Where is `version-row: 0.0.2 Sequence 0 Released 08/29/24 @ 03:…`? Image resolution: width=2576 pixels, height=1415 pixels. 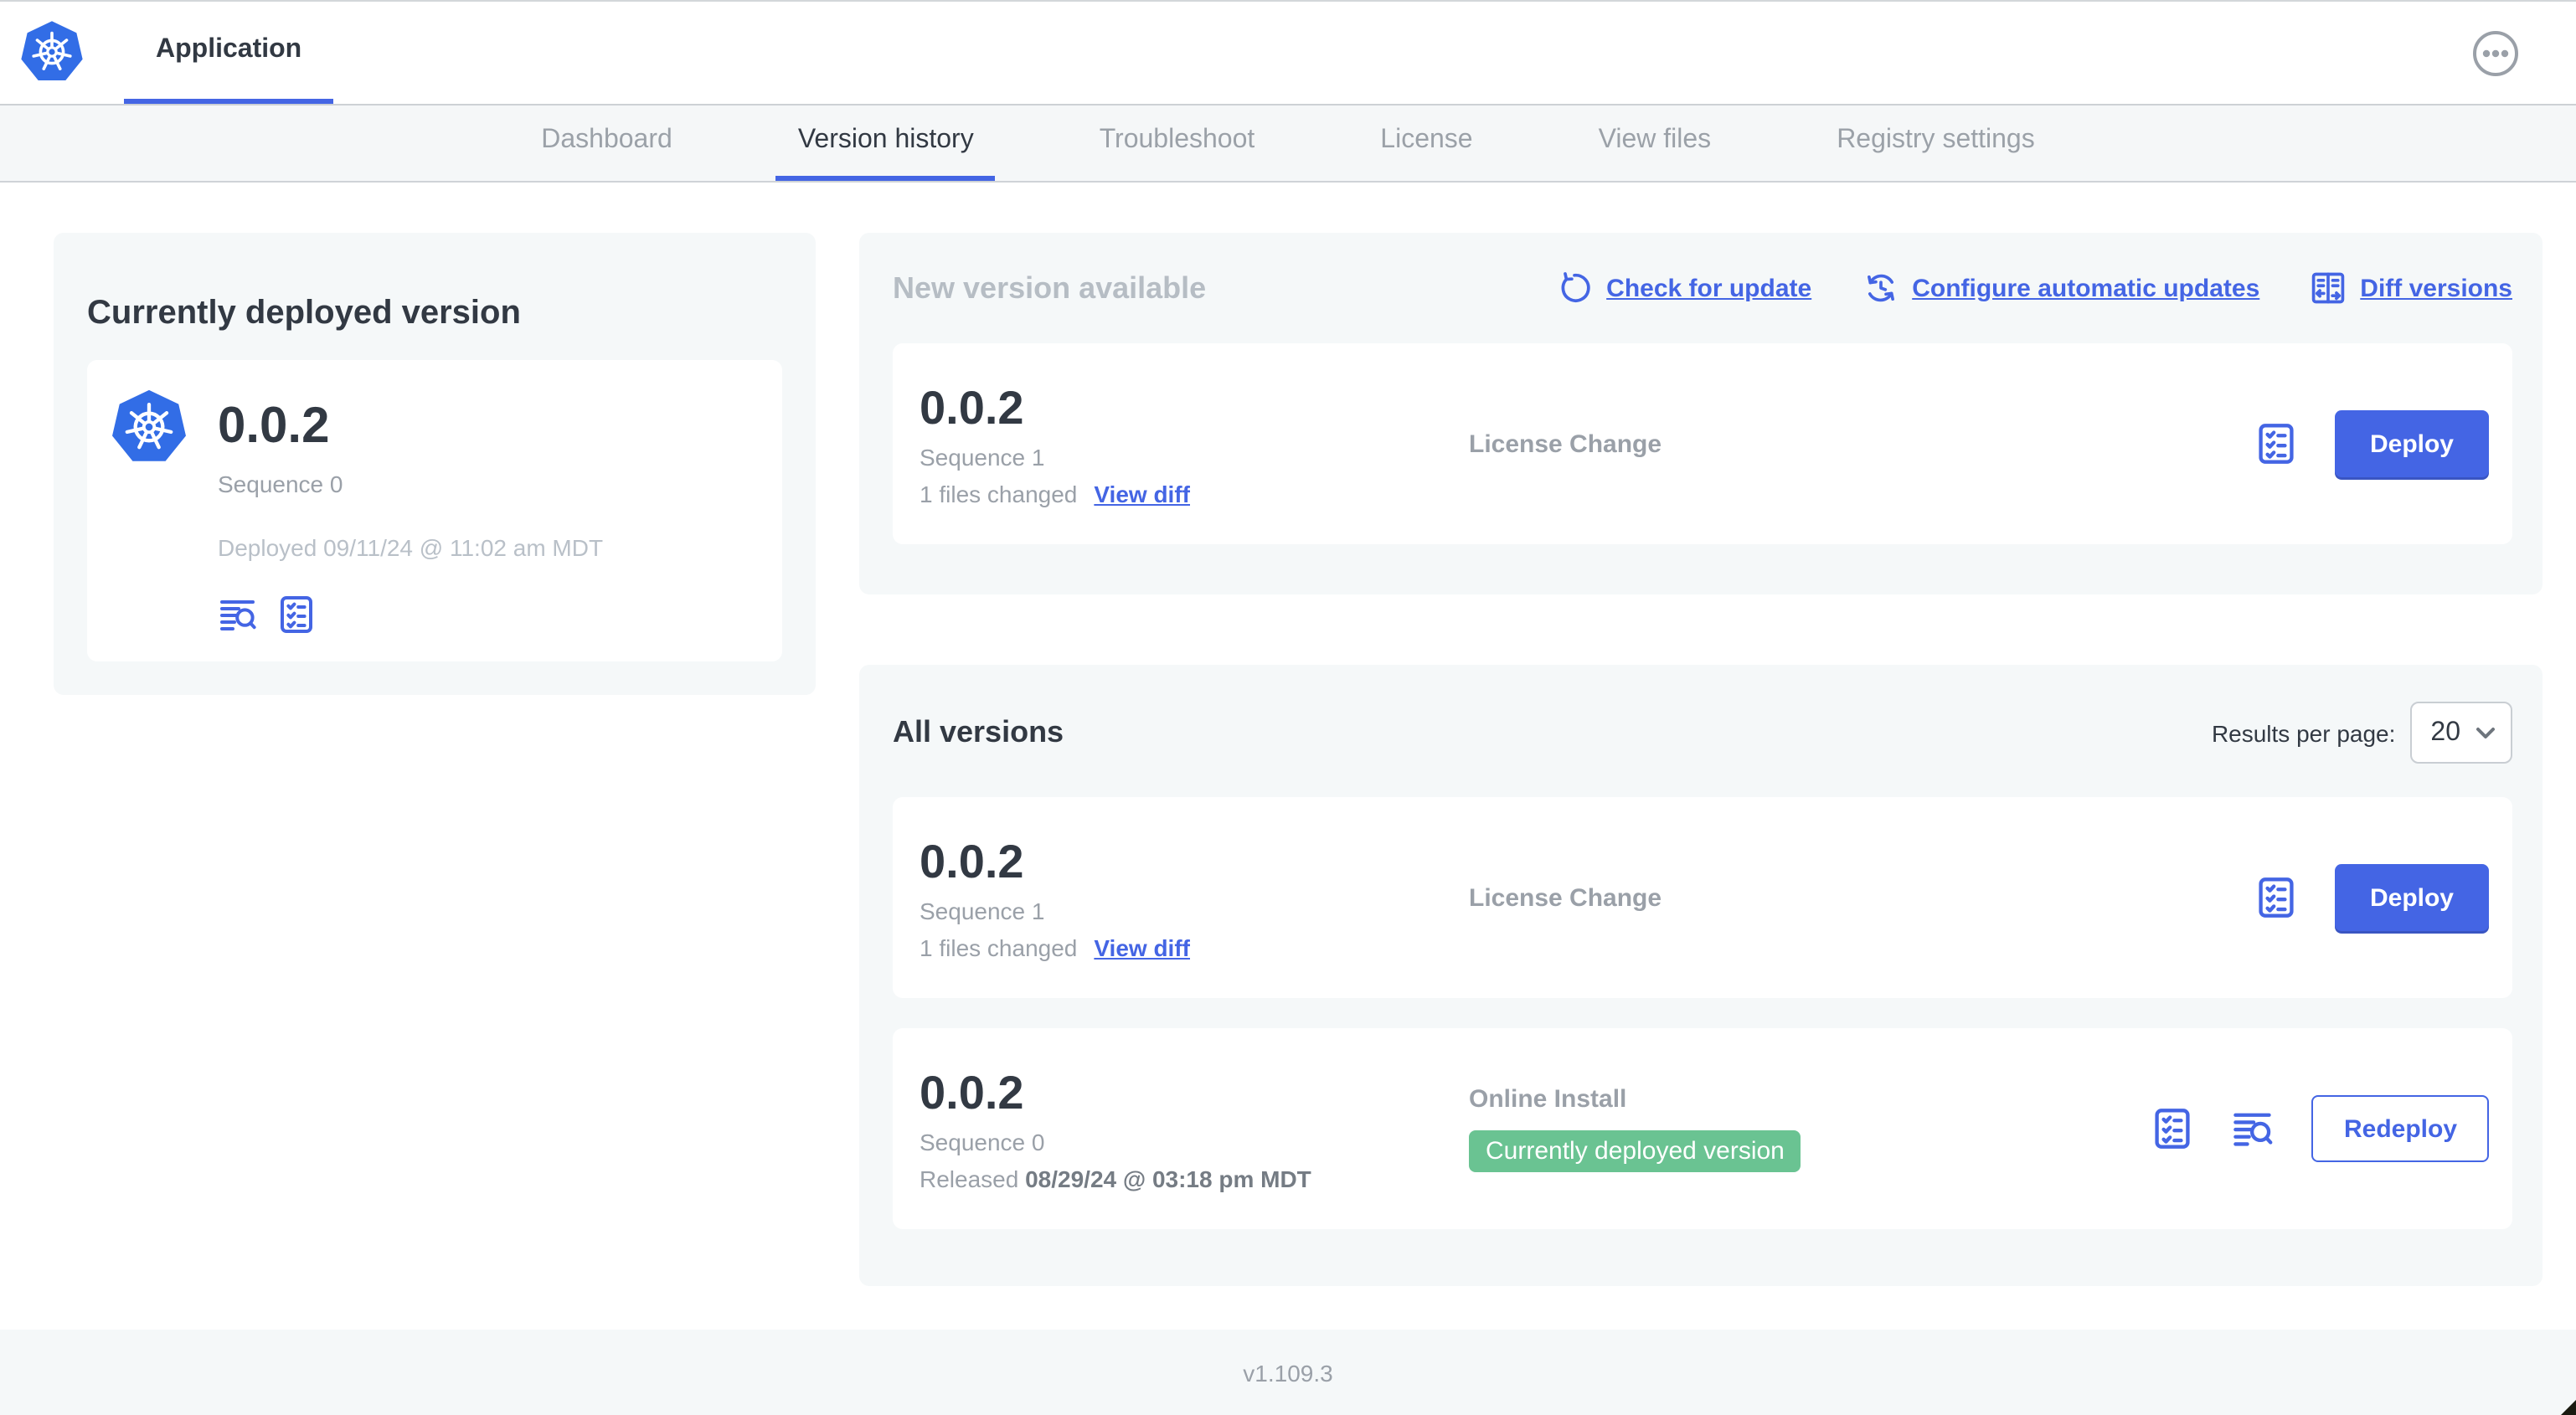
version-row: 0.0.2 Sequence 0 Released 08/29/24 @ 03:… is located at coordinates (1702, 1128).